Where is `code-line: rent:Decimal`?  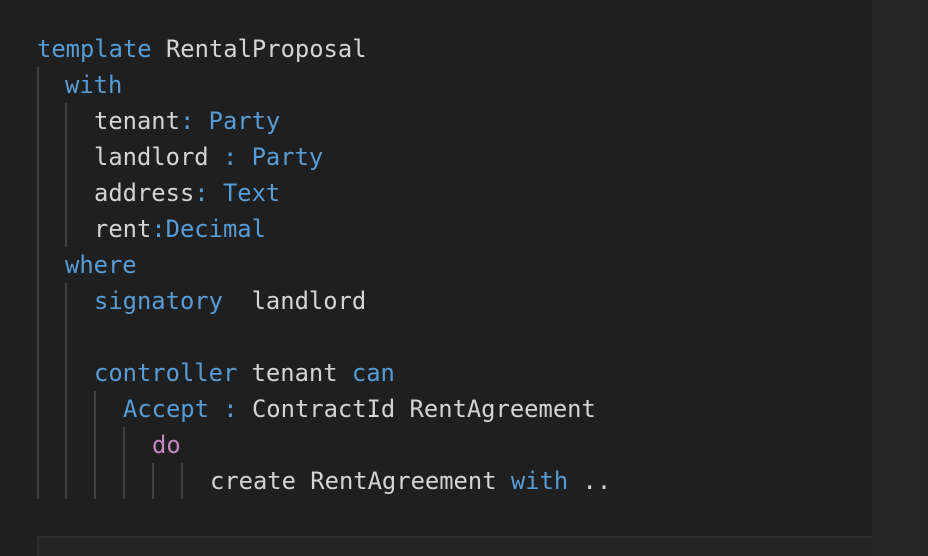 code-line: rent:Decimal is located at coordinates (180, 229).